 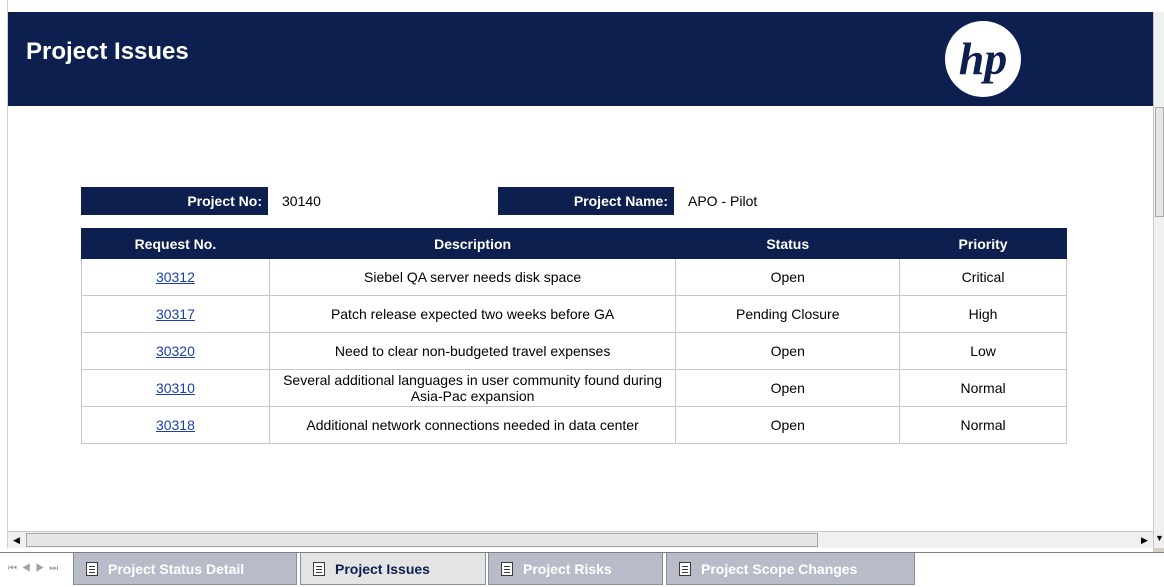 What do you see at coordinates (788, 314) in the screenshot?
I see `status-cell: Pending Closure` at bounding box center [788, 314].